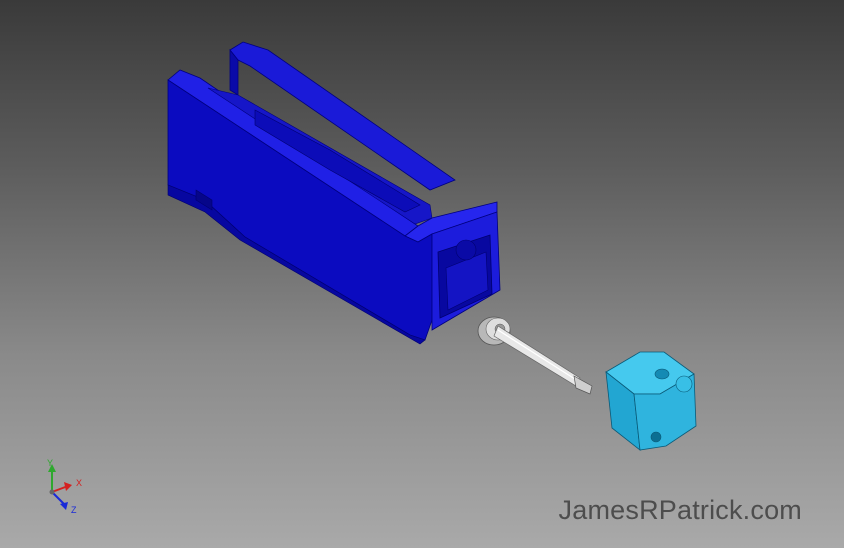  What do you see at coordinates (583, 385) in the screenshot?
I see `pin-tip` at bounding box center [583, 385].